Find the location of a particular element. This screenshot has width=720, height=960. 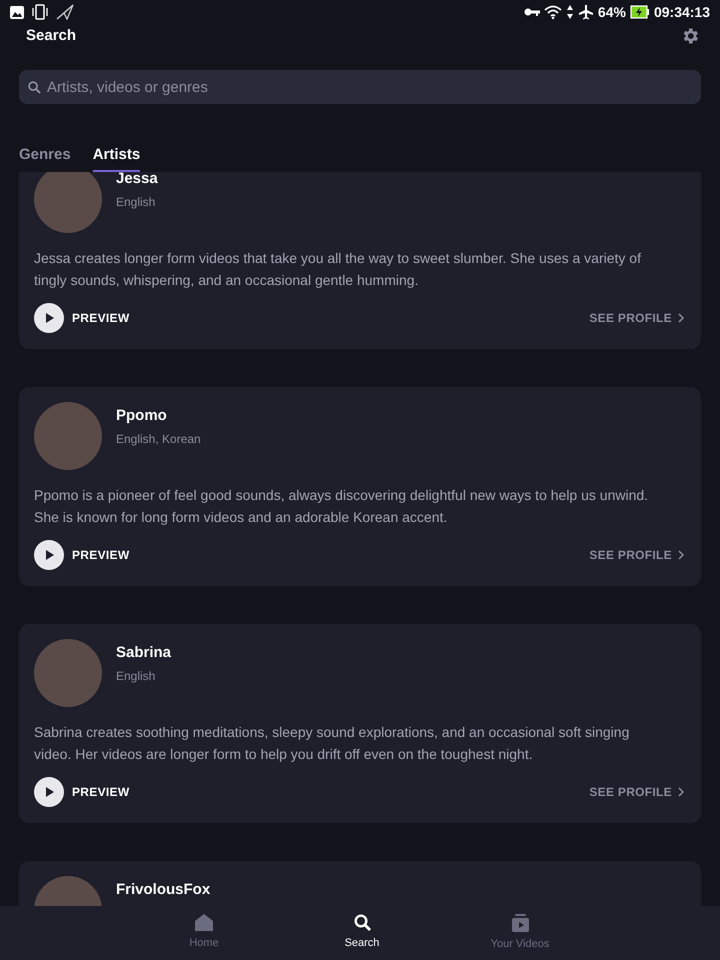

home-icon is located at coordinates (204, 923).